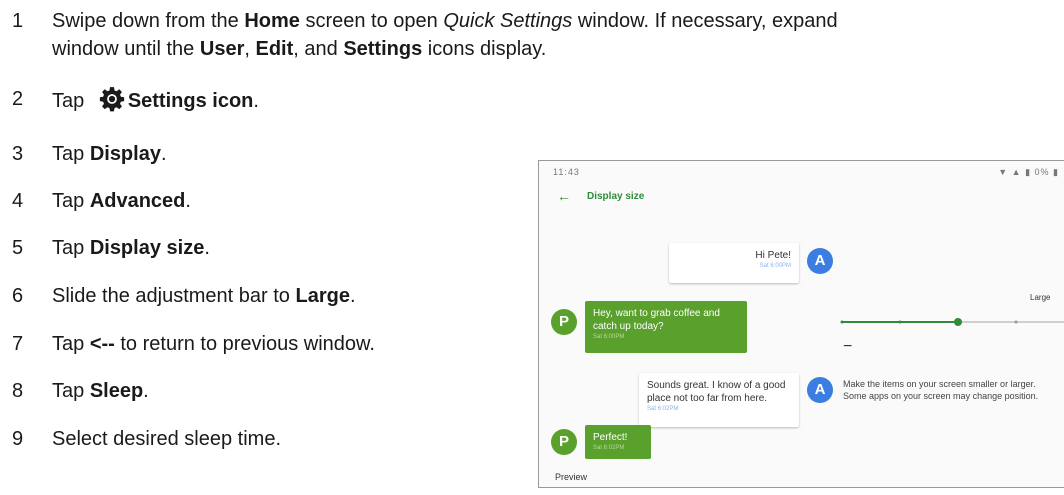 This screenshot has height=495, width=1064. I want to click on decrease-size-button: −, so click(847, 347).